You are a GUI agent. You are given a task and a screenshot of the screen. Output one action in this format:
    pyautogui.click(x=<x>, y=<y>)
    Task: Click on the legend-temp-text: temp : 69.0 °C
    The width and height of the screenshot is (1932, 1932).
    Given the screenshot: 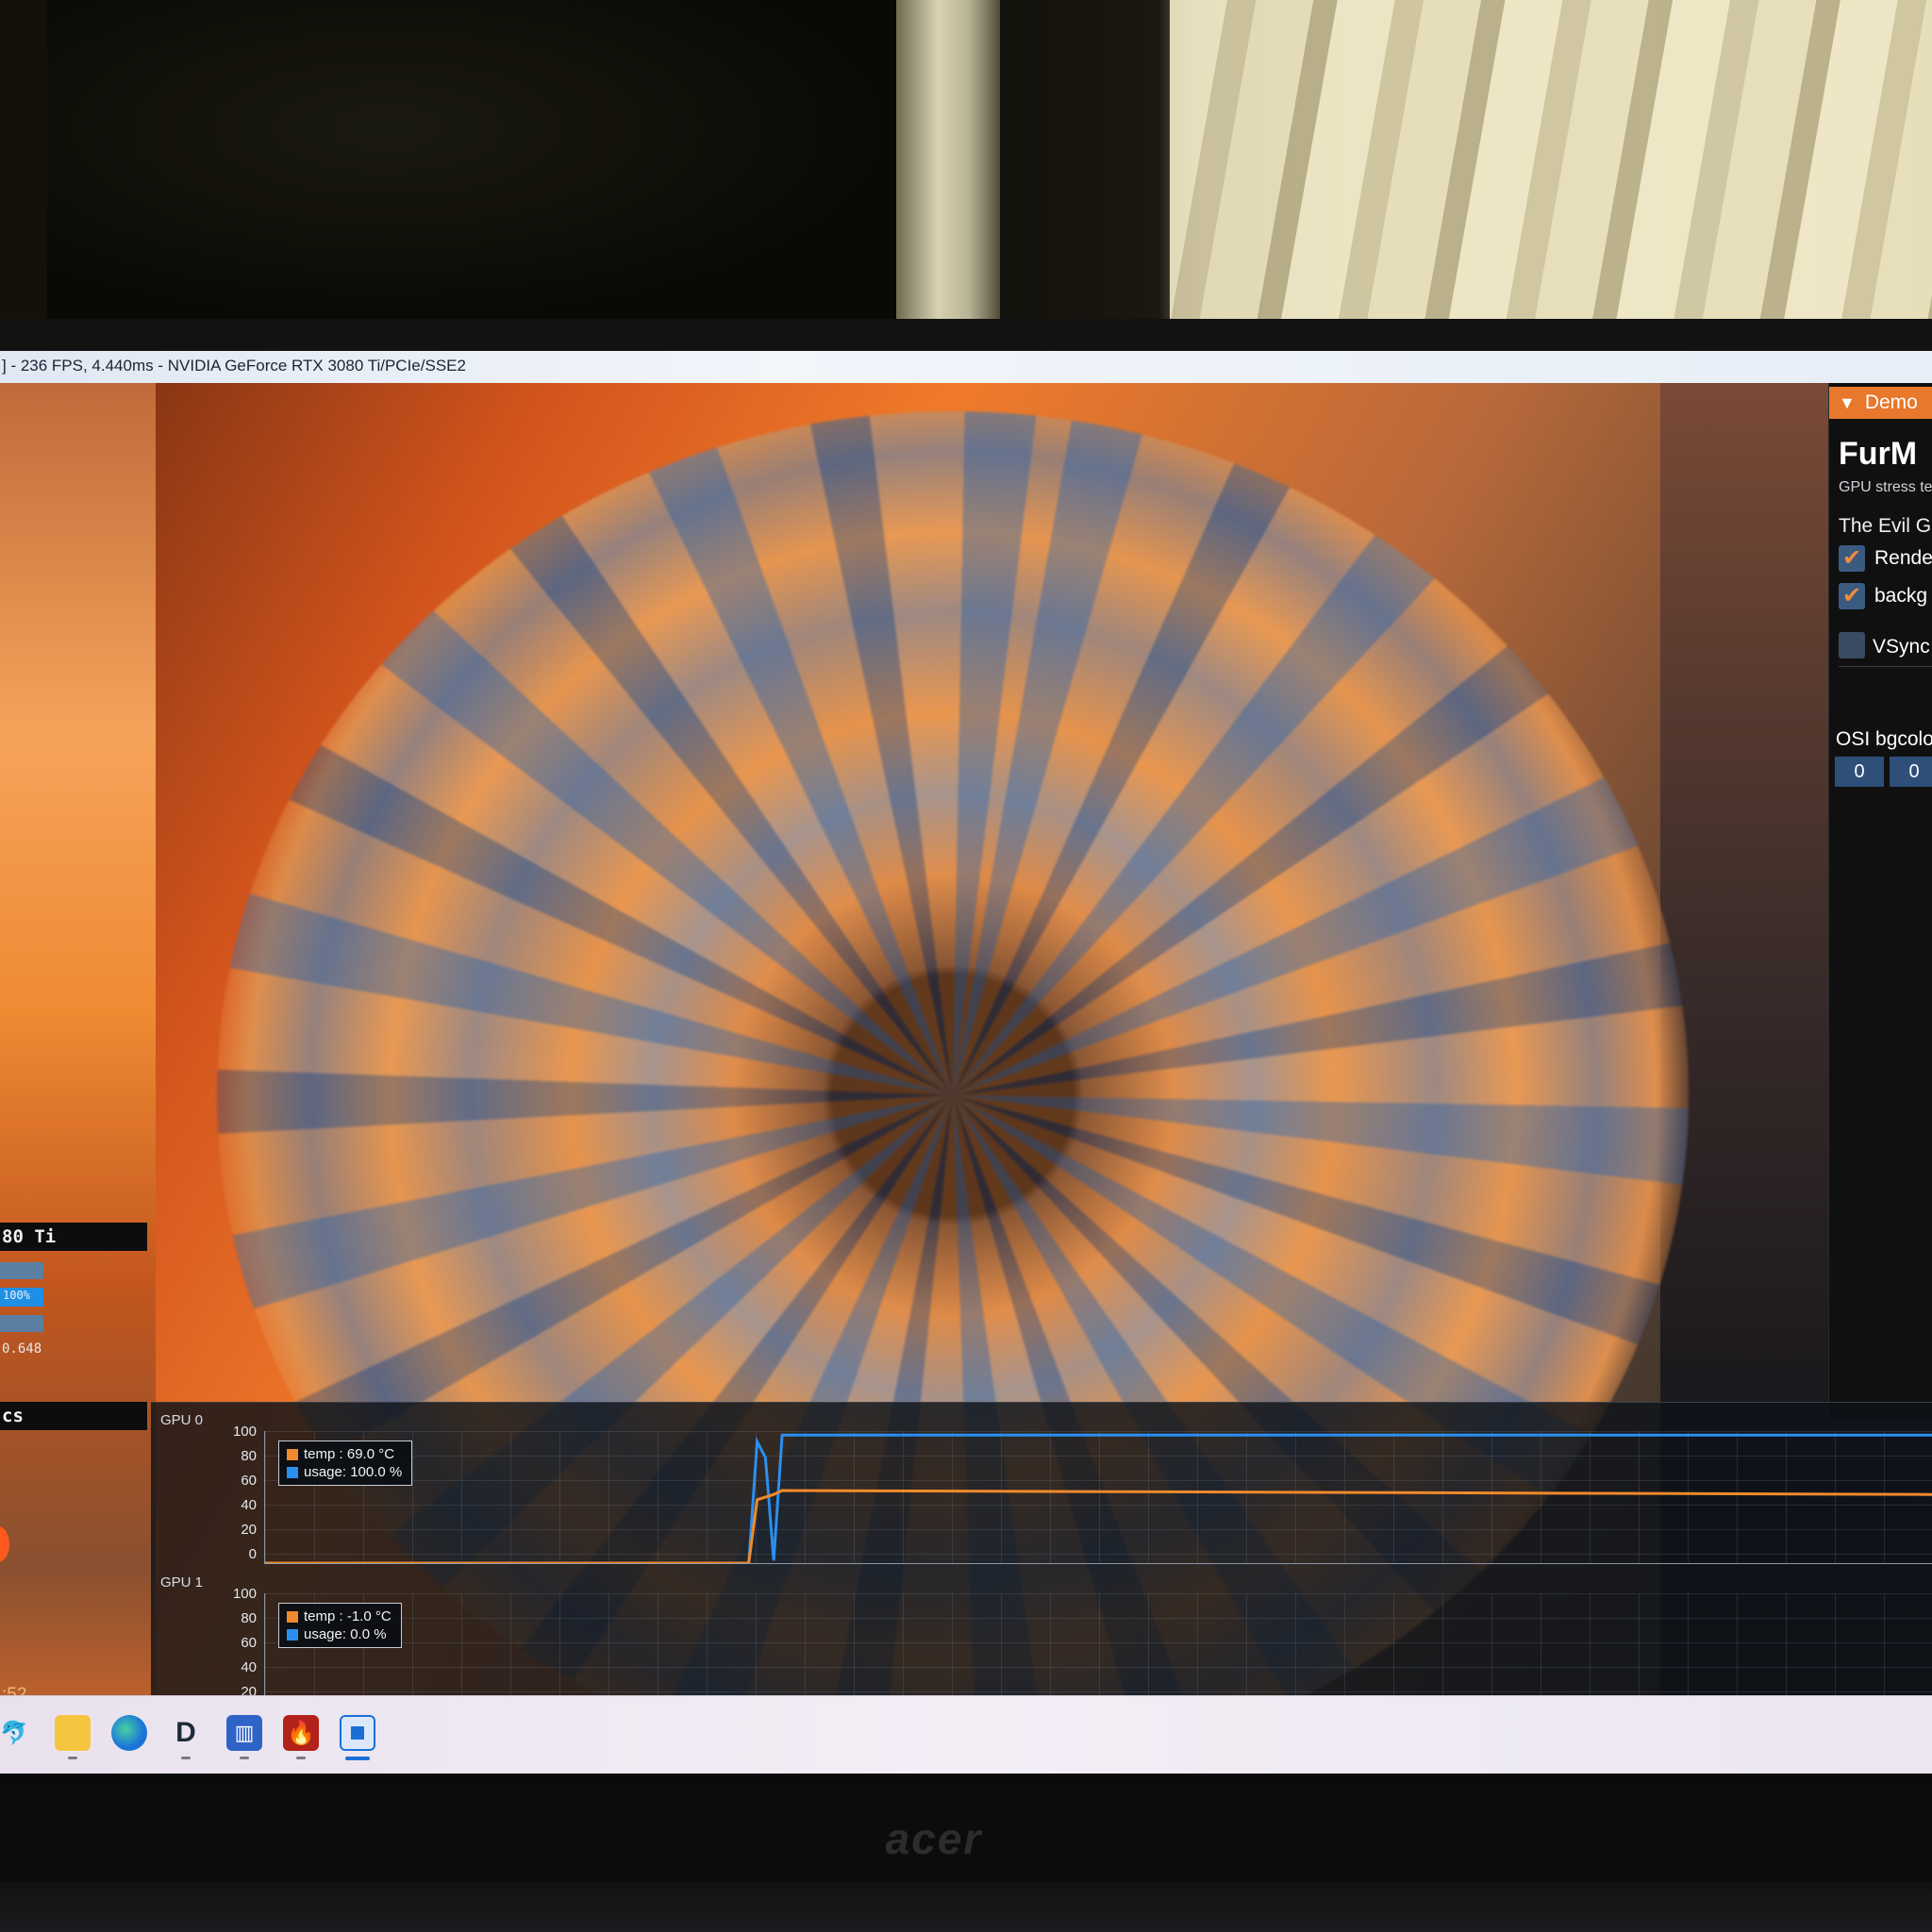 What is the action you would take?
    pyautogui.click(x=350, y=1454)
    